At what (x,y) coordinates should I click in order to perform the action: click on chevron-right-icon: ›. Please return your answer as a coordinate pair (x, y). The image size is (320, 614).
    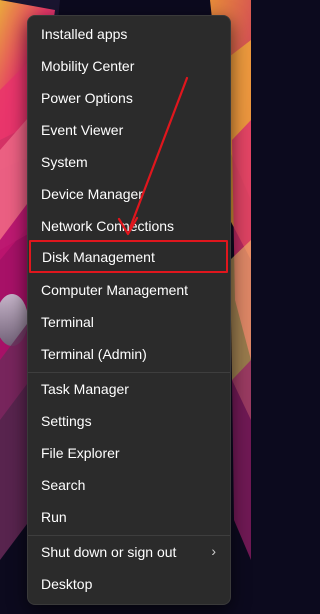
    Looking at the image, I should click on (213, 551).